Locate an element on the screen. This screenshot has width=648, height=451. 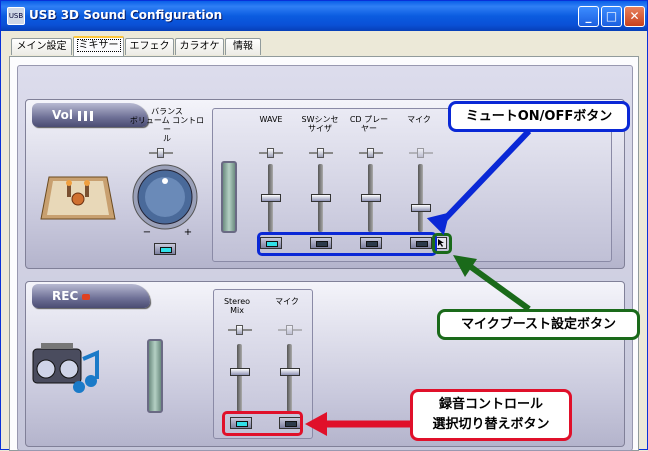
green-arrow-line is located at coordinates (500, 288).